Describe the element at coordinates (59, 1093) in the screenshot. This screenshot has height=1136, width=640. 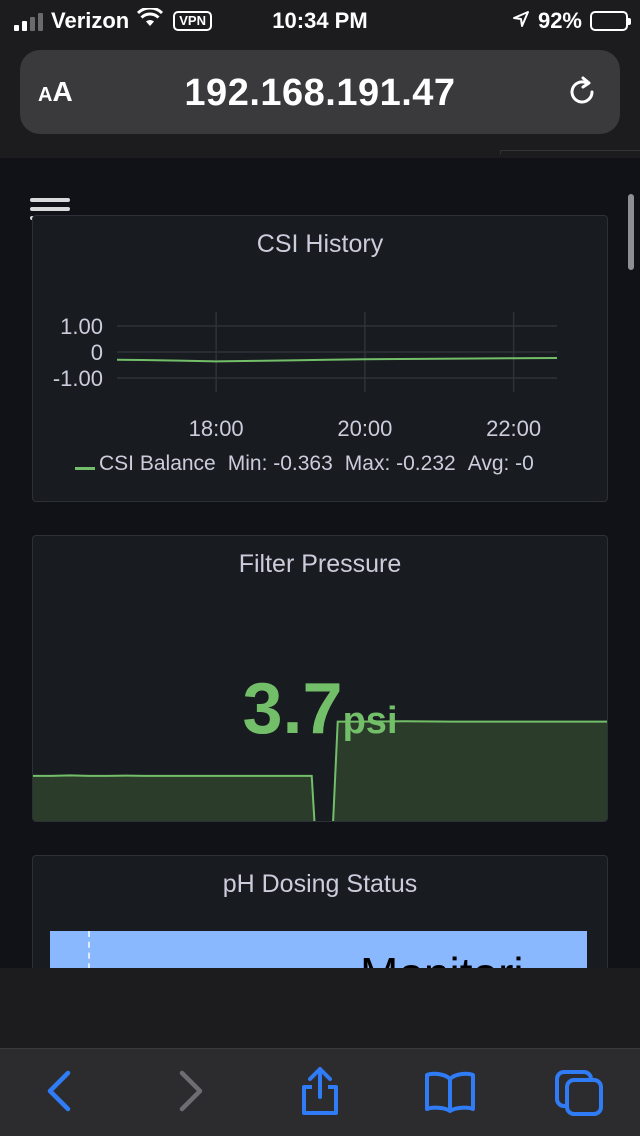
I see `back-icon` at that location.